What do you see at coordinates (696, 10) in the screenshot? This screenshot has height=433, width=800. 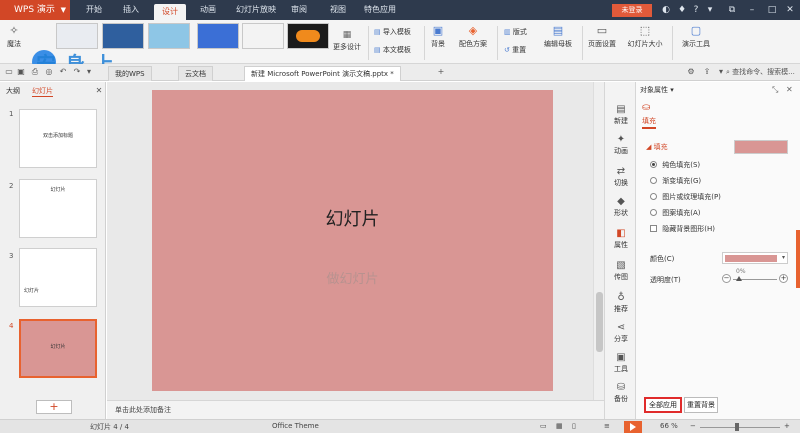 I see `help-icon: ?` at bounding box center [696, 10].